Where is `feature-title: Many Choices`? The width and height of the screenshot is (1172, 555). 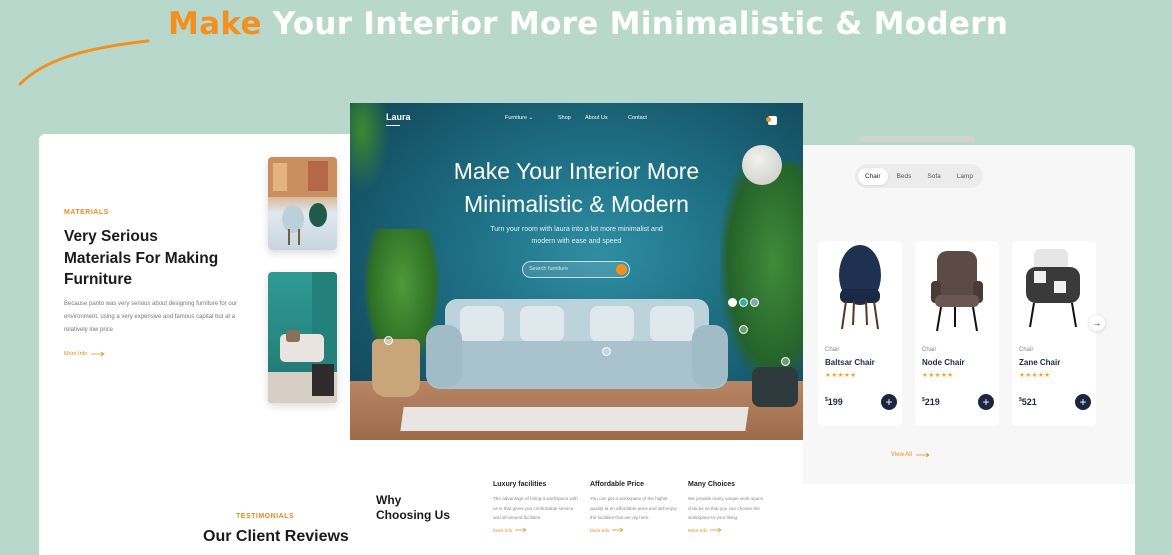 feature-title: Many Choices is located at coordinates (712, 484).